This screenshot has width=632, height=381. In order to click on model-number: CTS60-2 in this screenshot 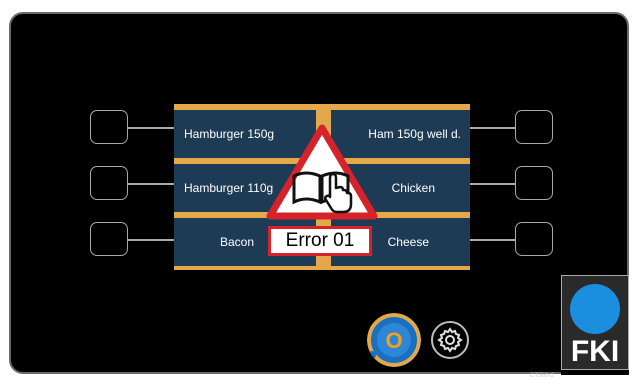, I will do `click(542, 376)`.